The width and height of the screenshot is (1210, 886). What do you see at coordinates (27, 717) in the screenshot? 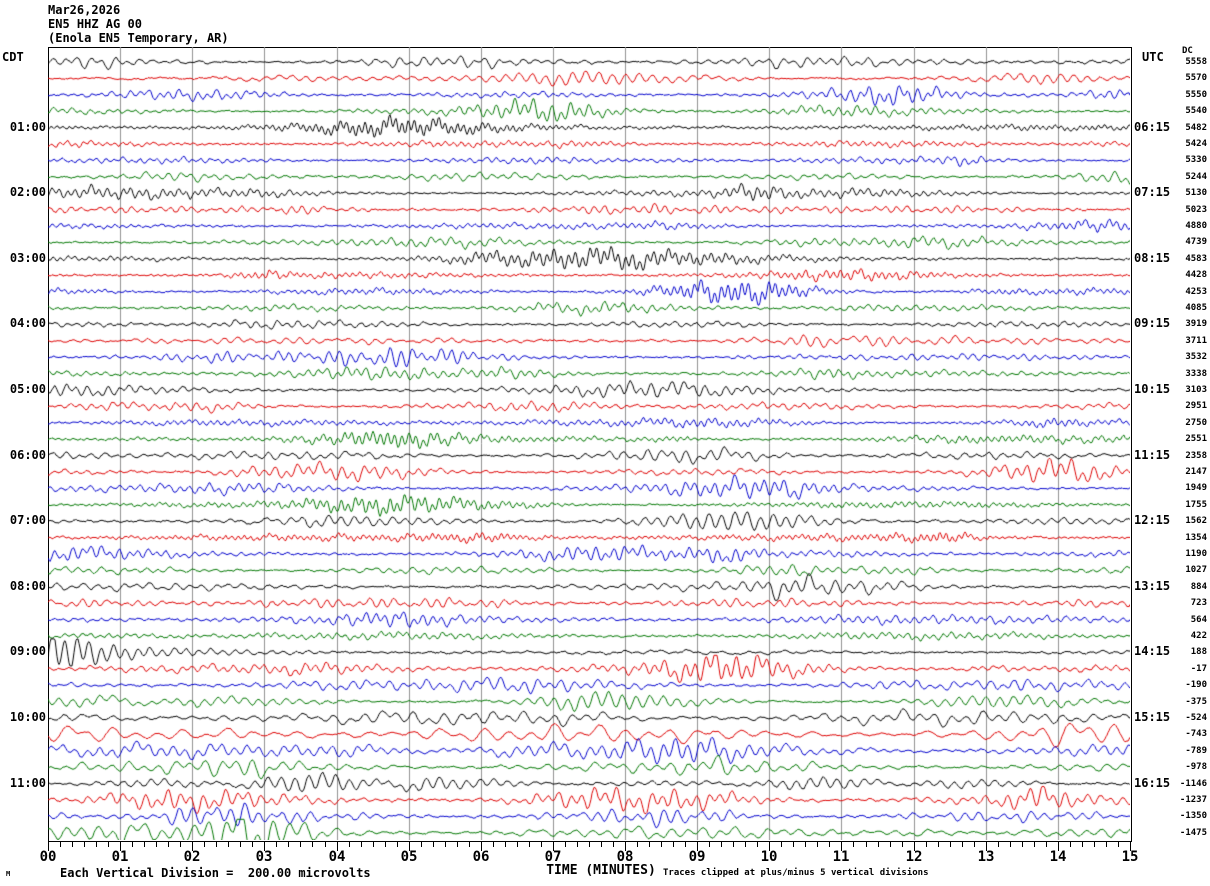
I see `cdt-hour-label: 10:00` at bounding box center [27, 717].